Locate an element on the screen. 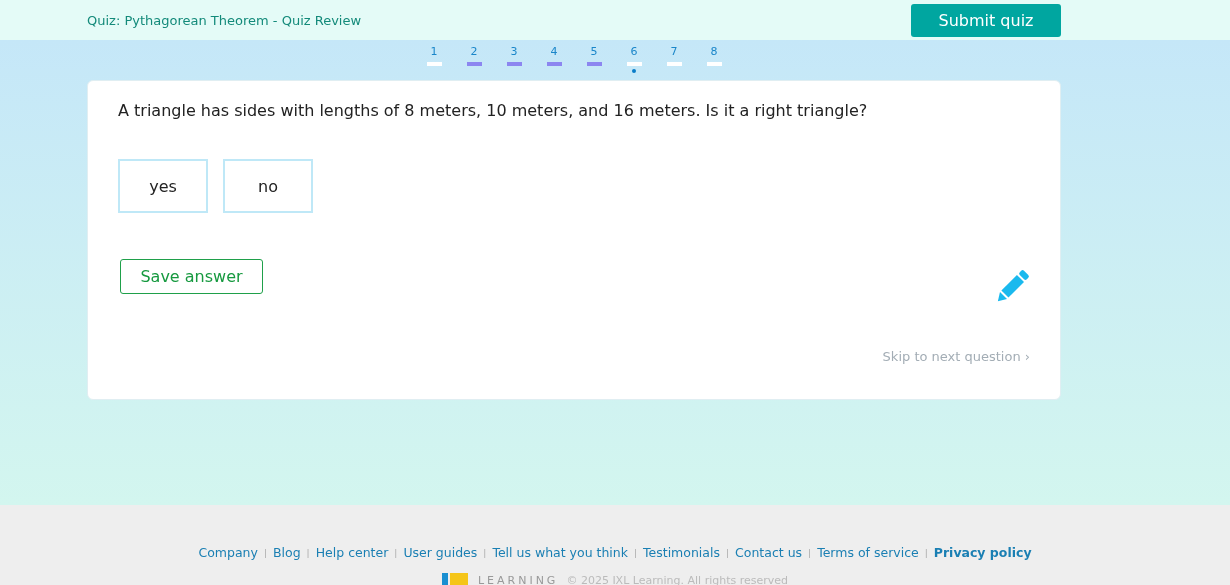 The width and height of the screenshot is (1230, 585). footer-link: Privacy policy is located at coordinates (982, 552).